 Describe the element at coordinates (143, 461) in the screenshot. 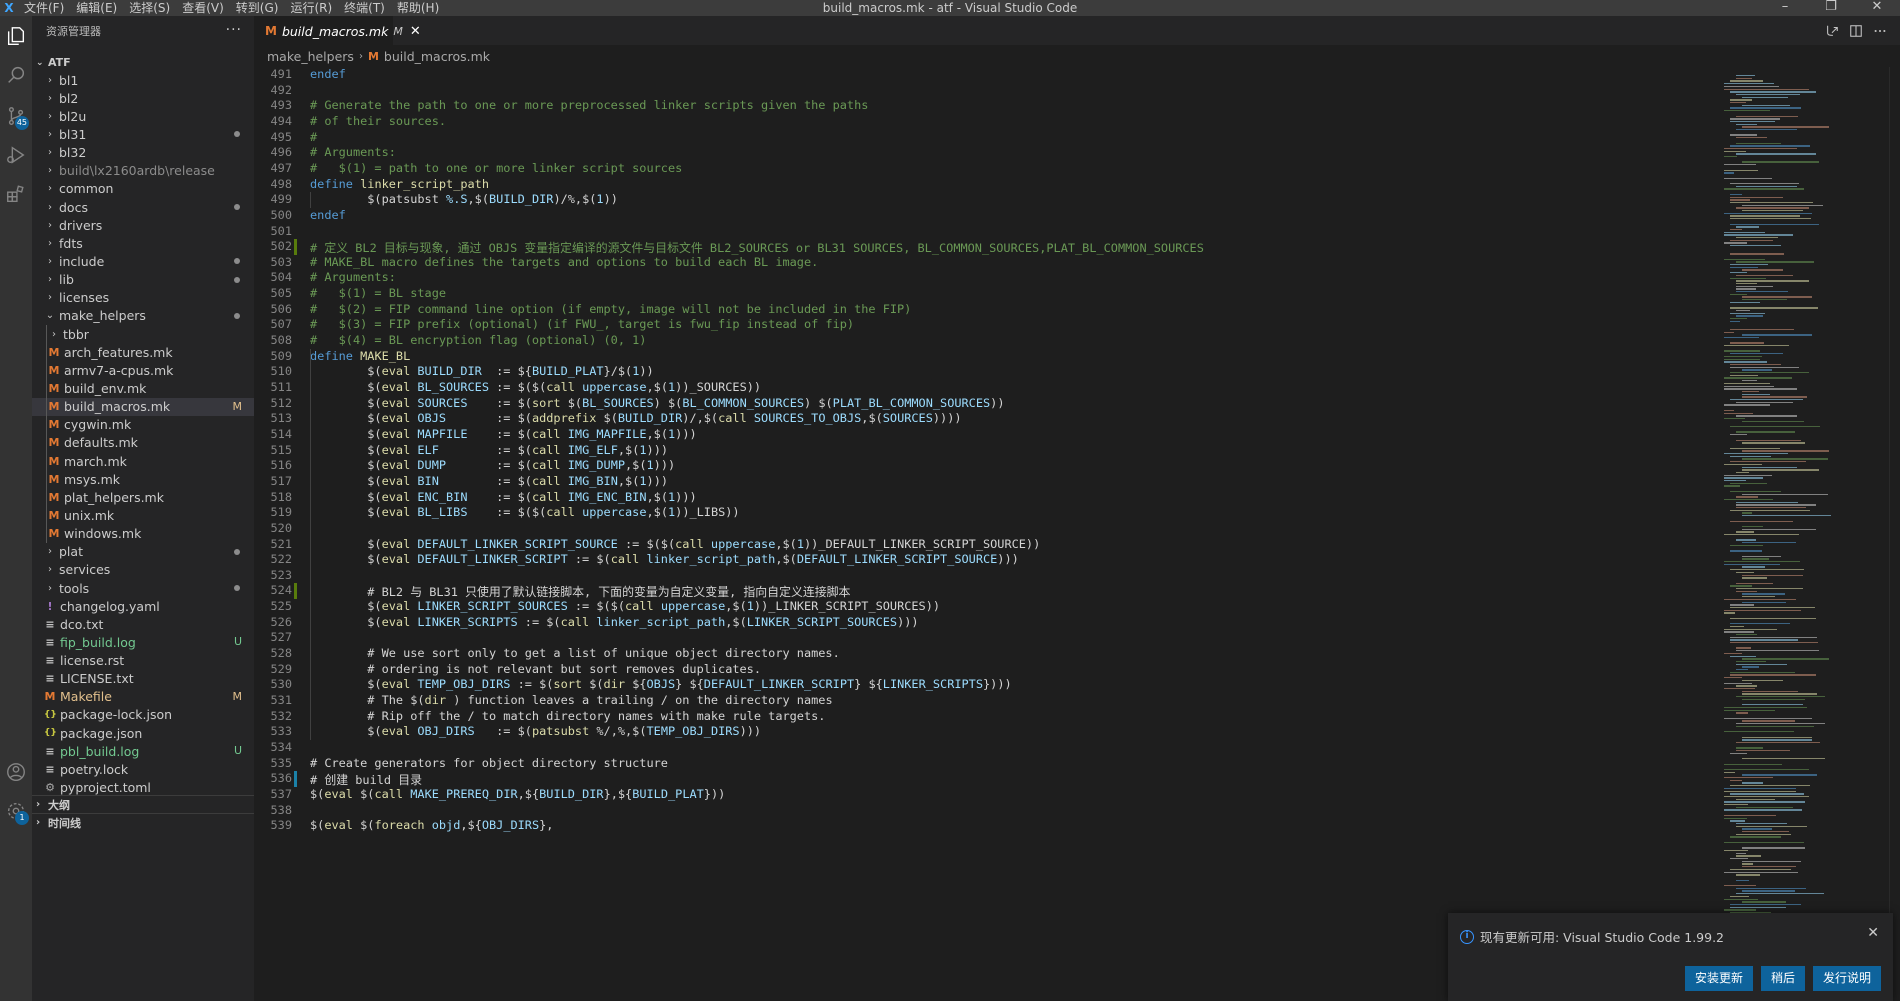

I see `tree-item: Mmarch.mk` at that location.